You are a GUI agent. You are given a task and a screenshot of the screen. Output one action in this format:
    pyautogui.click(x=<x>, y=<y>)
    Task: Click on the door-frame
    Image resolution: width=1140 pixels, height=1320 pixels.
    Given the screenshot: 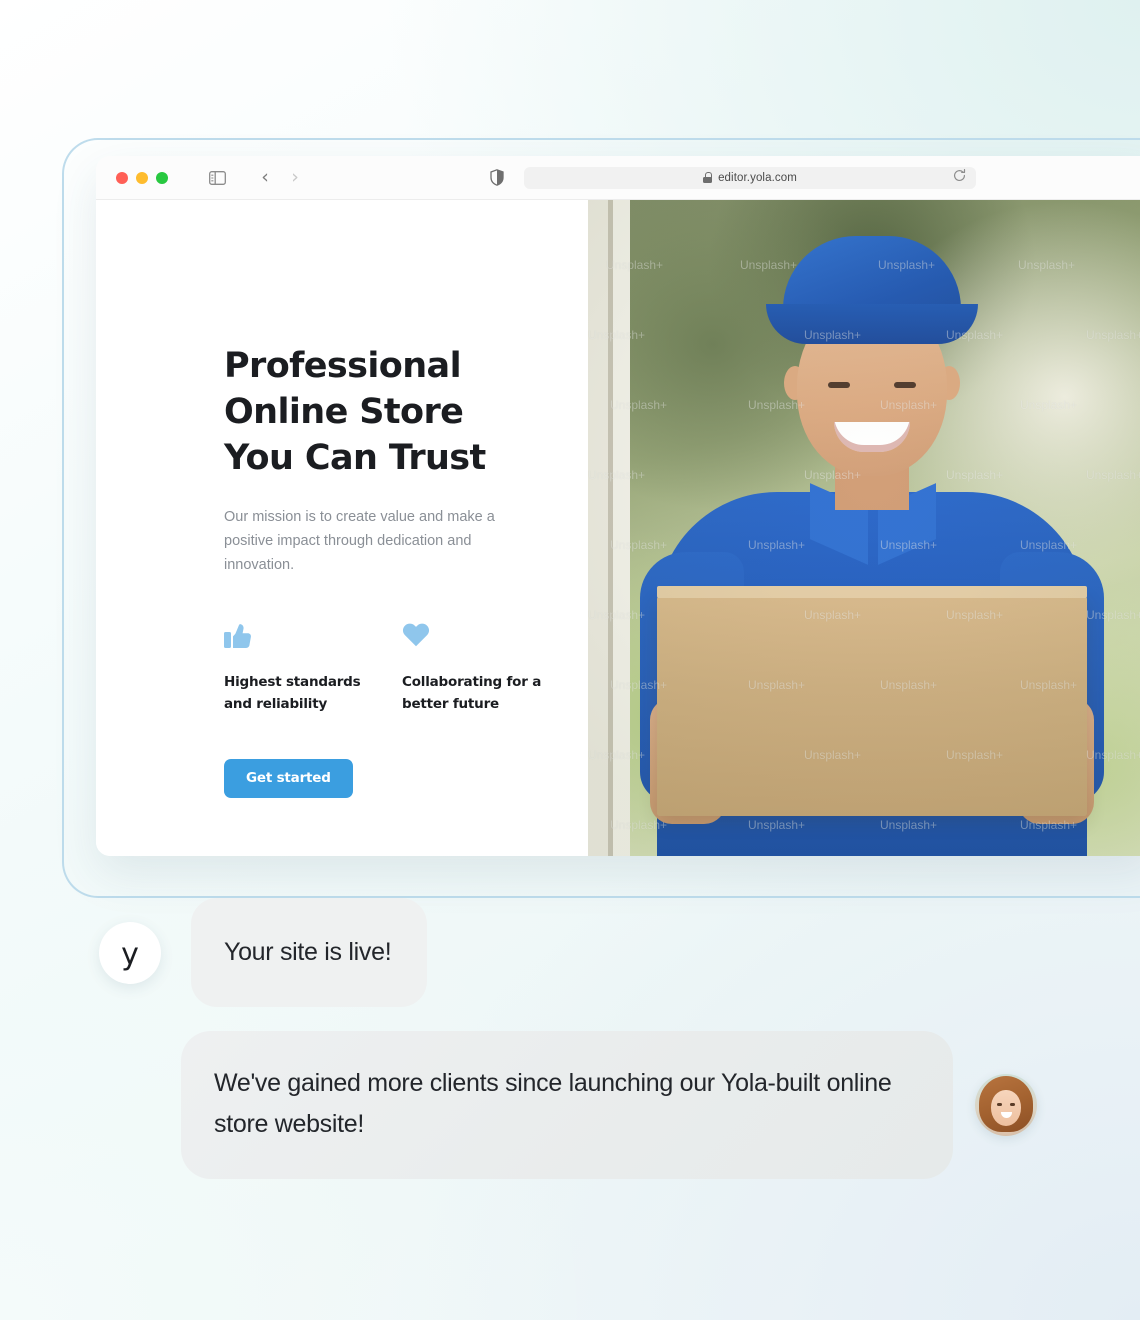 What is the action you would take?
    pyautogui.click(x=609, y=528)
    